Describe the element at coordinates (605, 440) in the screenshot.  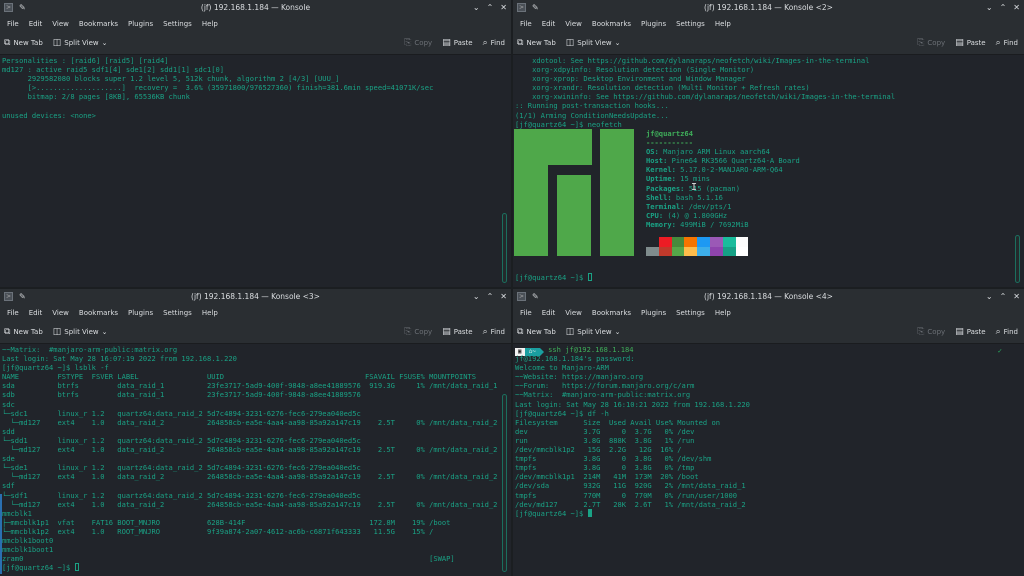
I see `terminal-line: run 3.8G 888K 3.8G 1% /run` at that location.